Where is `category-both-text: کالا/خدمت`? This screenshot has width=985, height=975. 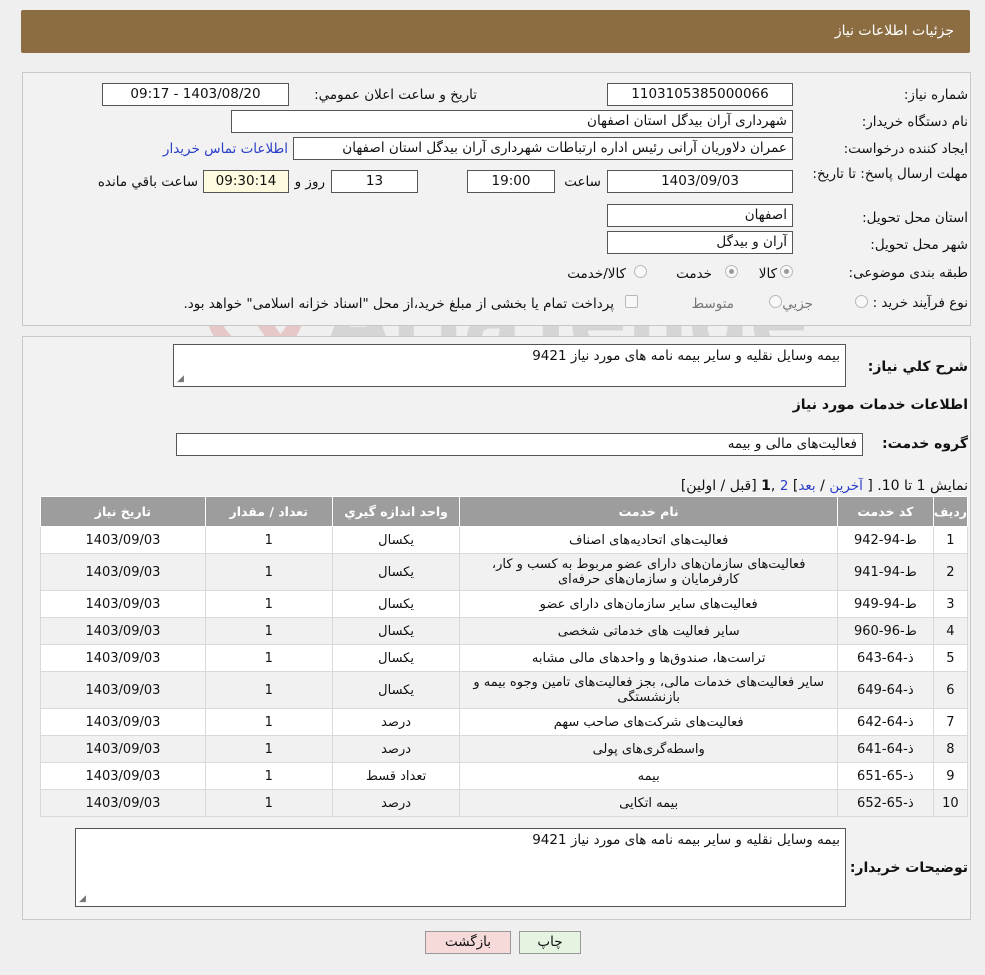 category-both-text: کالا/خدمت is located at coordinates (596, 274).